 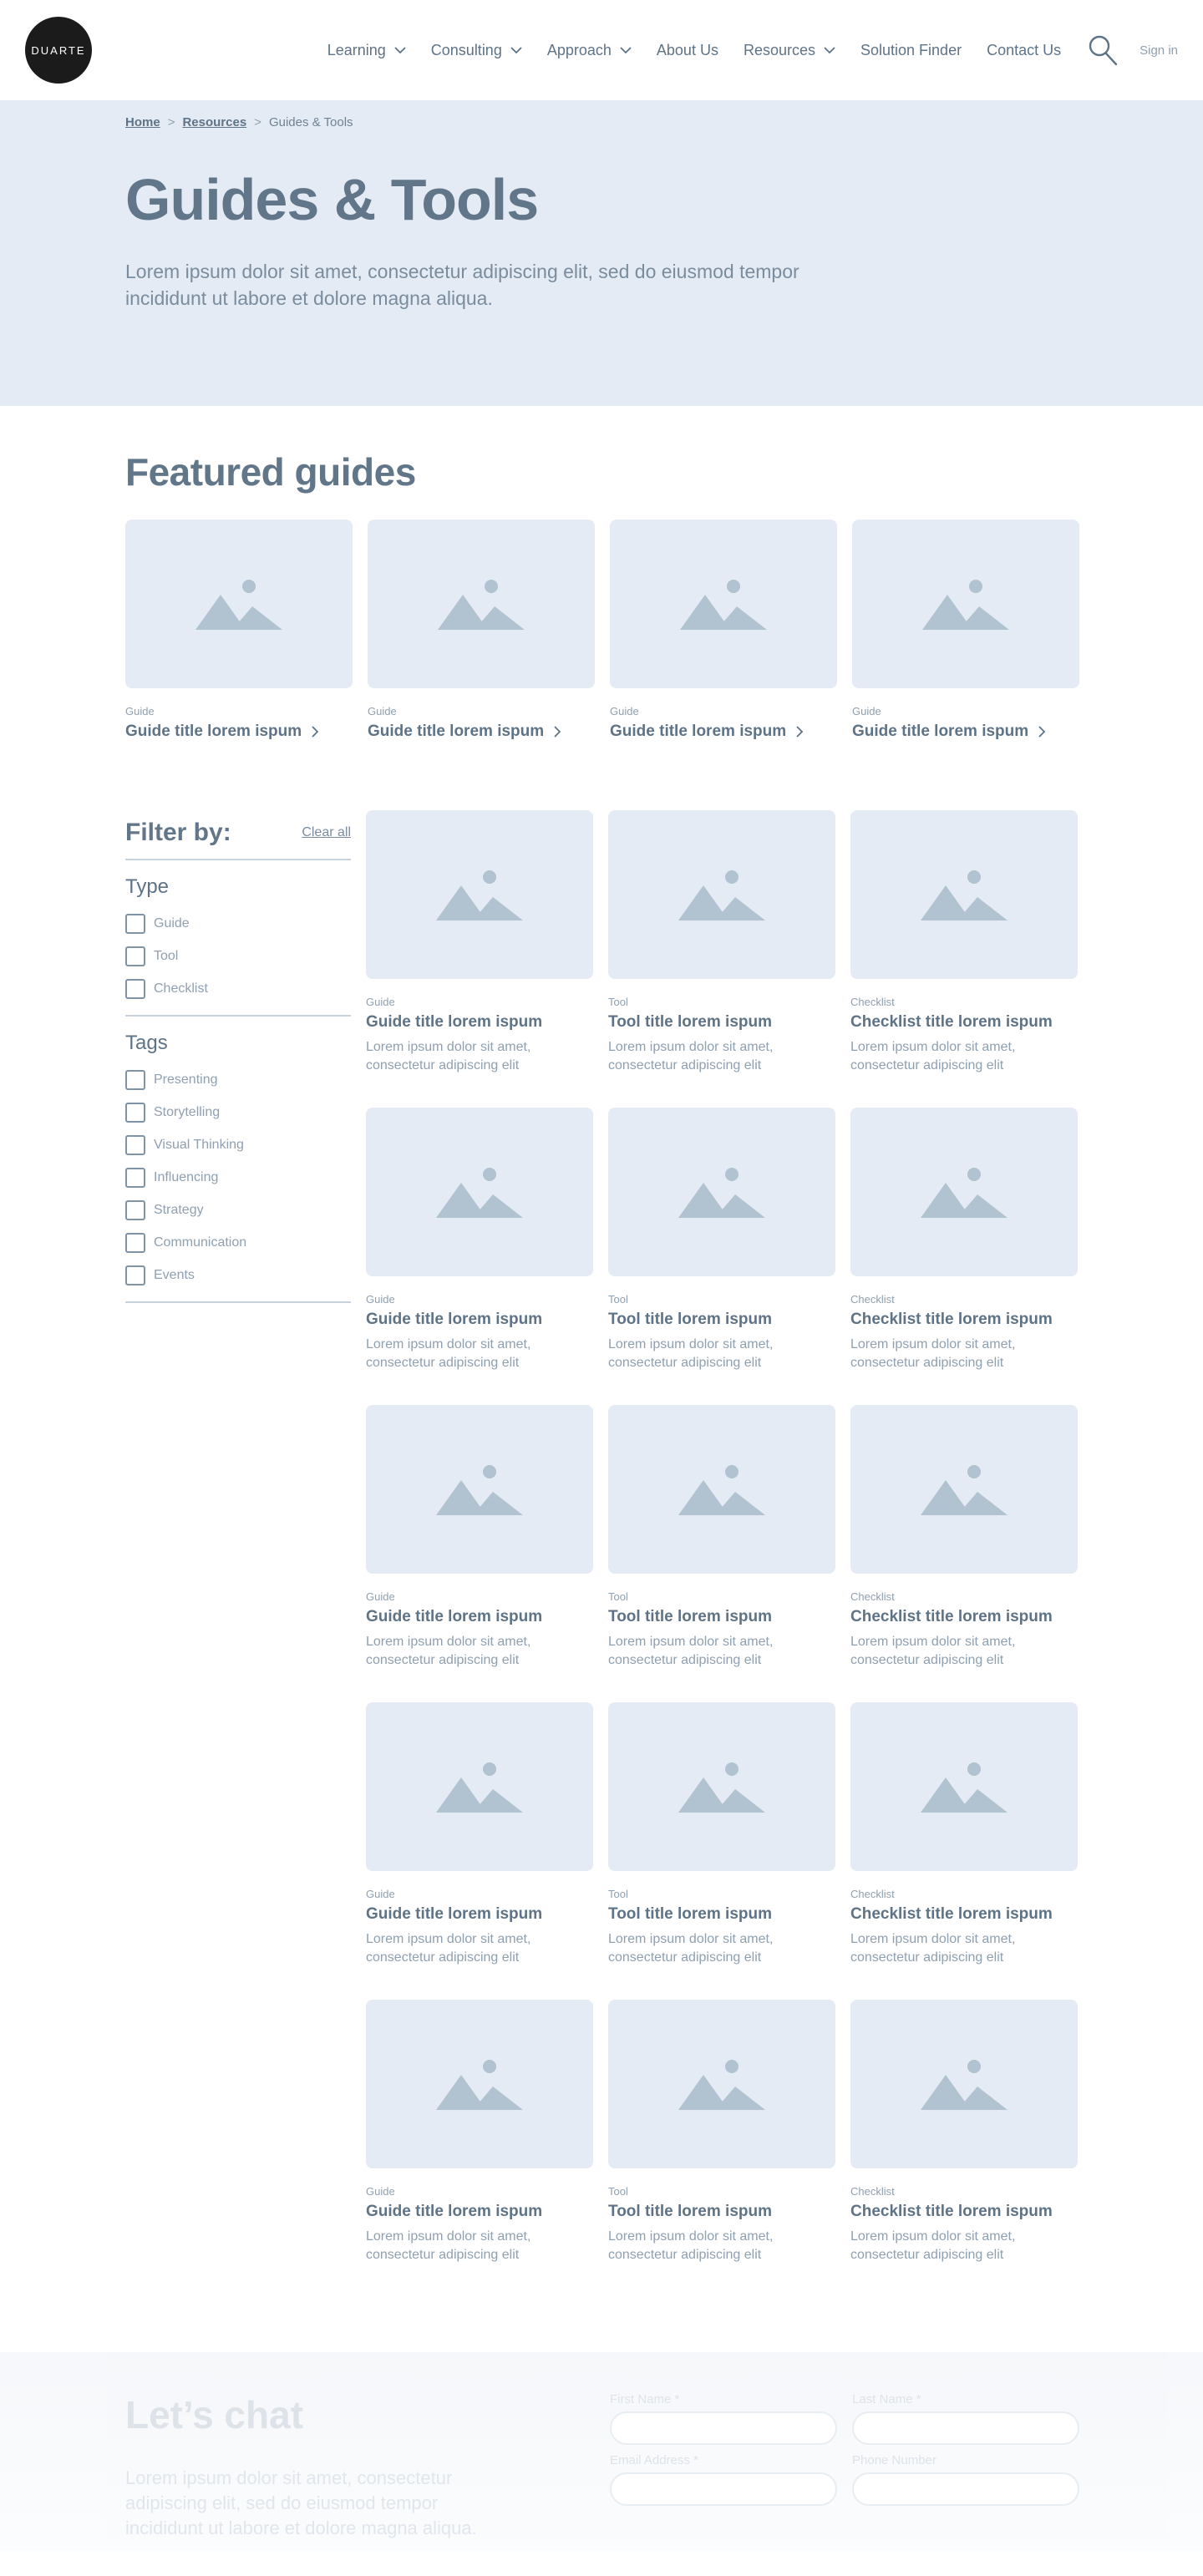 What do you see at coordinates (238, 989) in the screenshot?
I see `filter-option-checklist: Checklist` at bounding box center [238, 989].